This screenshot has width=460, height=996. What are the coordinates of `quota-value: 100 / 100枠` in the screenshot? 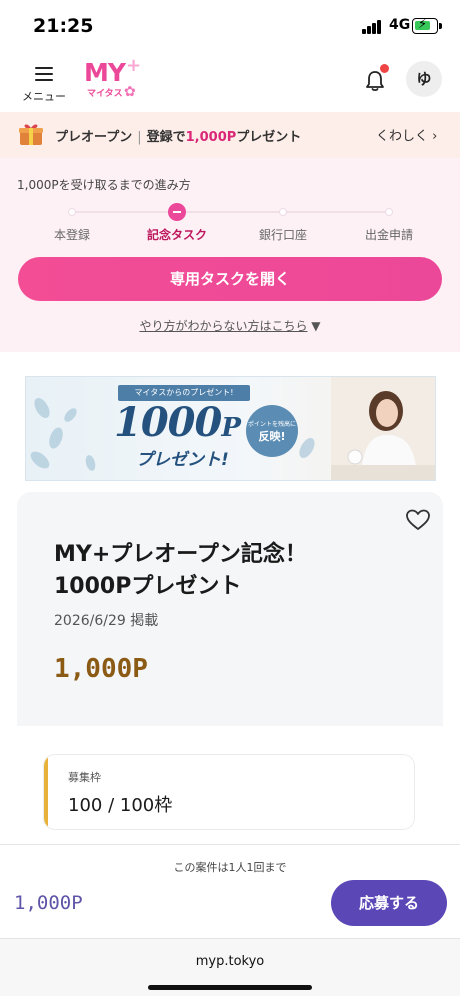 It's located at (120, 805).